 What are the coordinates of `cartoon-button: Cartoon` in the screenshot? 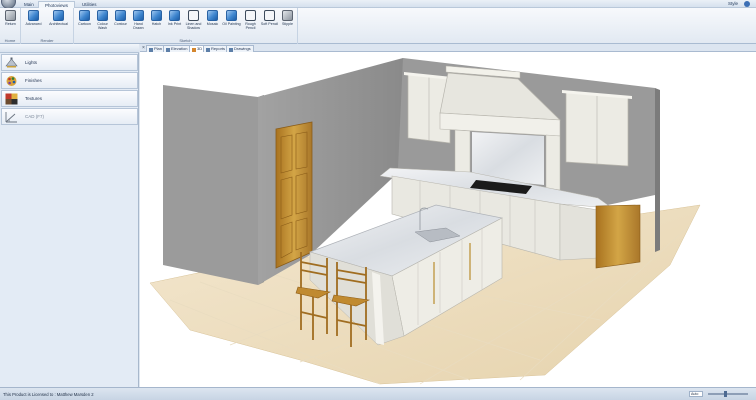 It's located at (84, 23).